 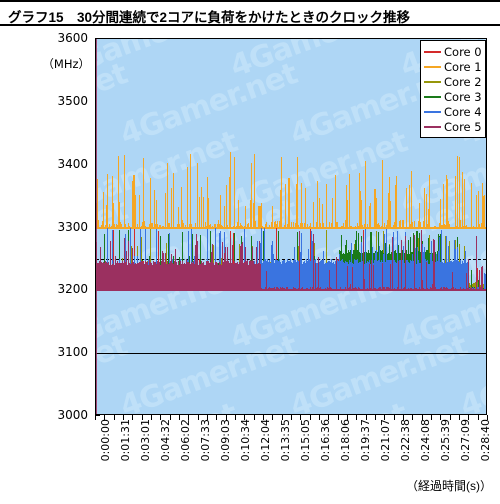 What do you see at coordinates (72, 289) in the screenshot?
I see `y-axis-tick-label: 3200` at bounding box center [72, 289].